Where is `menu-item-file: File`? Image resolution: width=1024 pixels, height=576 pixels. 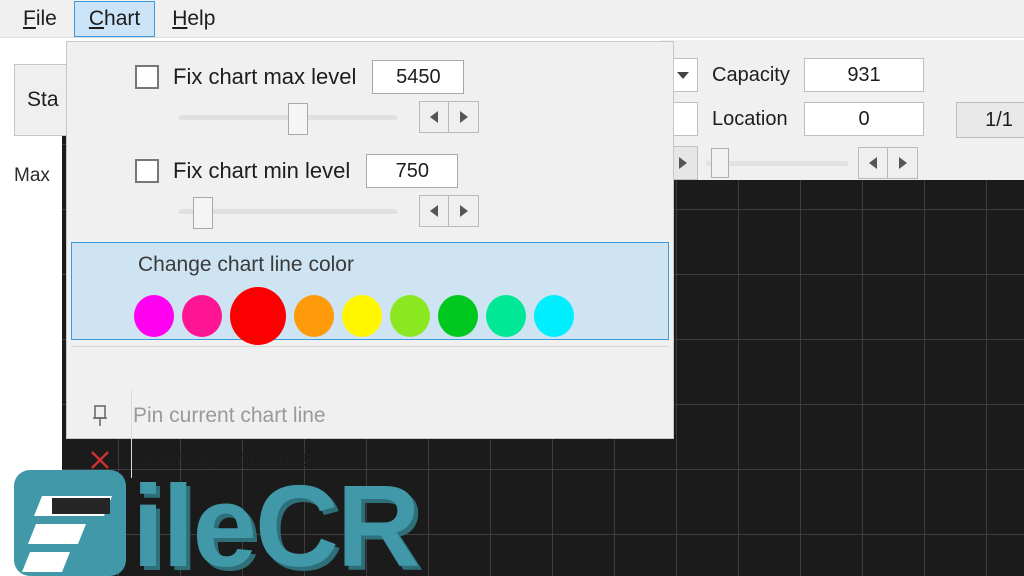
menu-item-file: File is located at coordinates (40, 19).